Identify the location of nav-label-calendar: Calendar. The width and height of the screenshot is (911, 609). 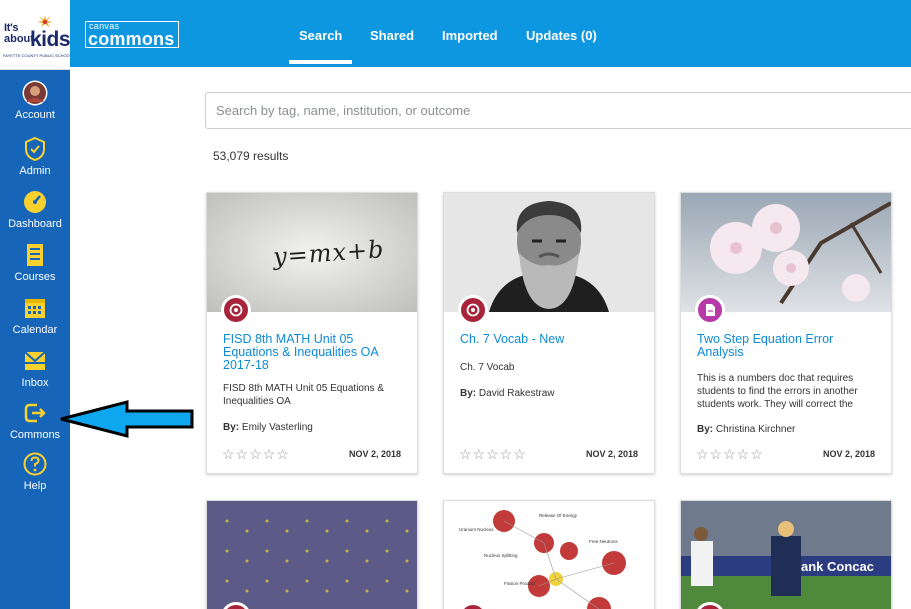
(35, 330).